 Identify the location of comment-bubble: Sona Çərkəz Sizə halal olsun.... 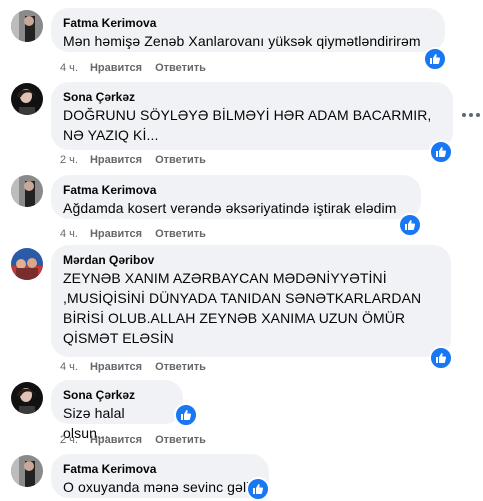
(117, 410).